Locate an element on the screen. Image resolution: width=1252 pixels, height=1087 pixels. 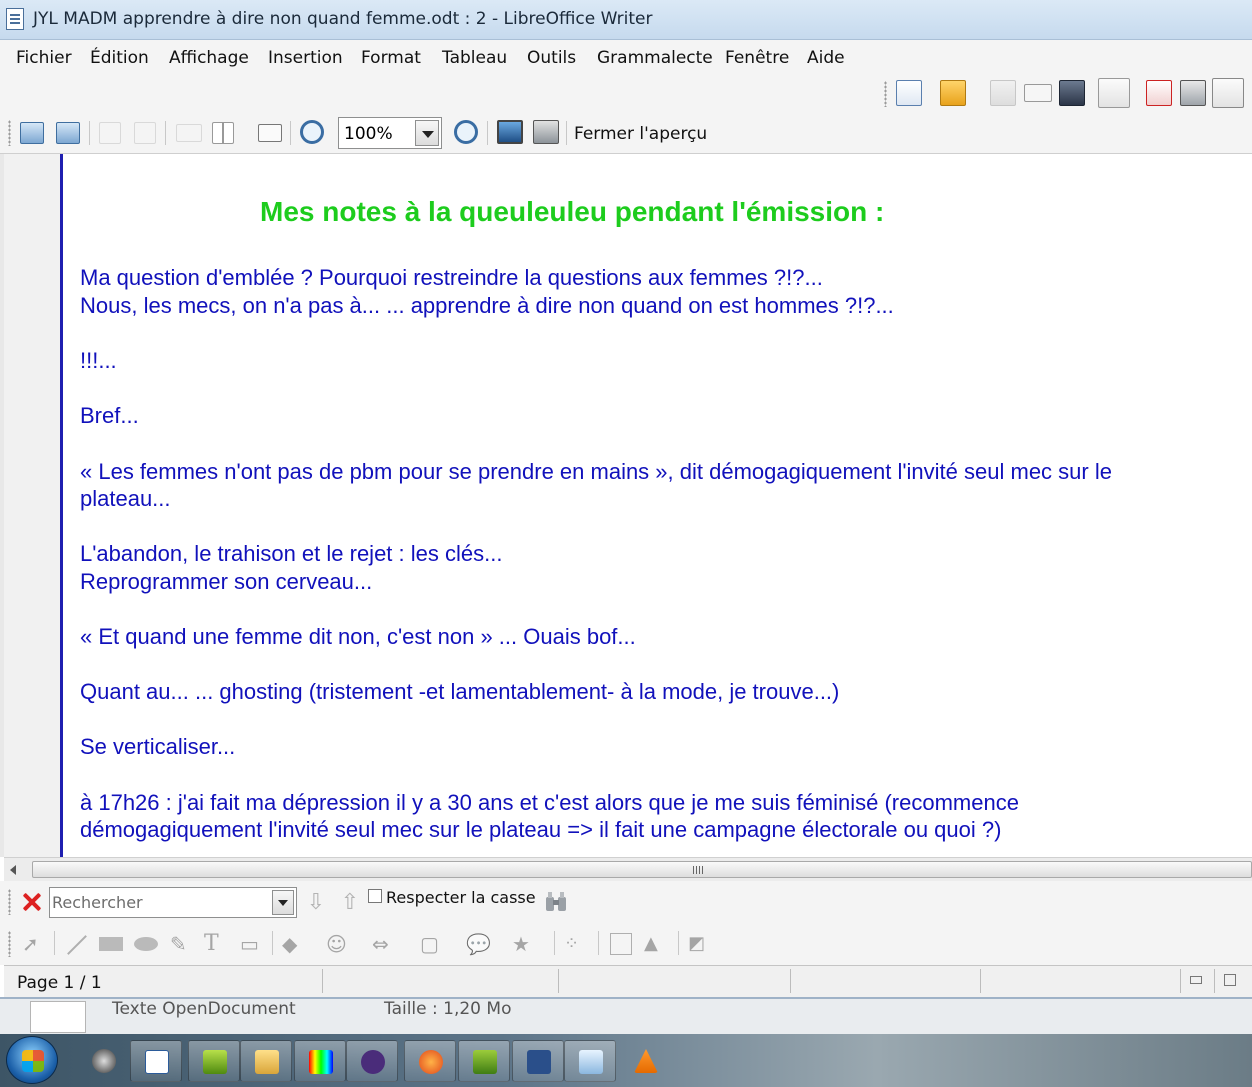
close-icon is located at coordinates (32, 902).